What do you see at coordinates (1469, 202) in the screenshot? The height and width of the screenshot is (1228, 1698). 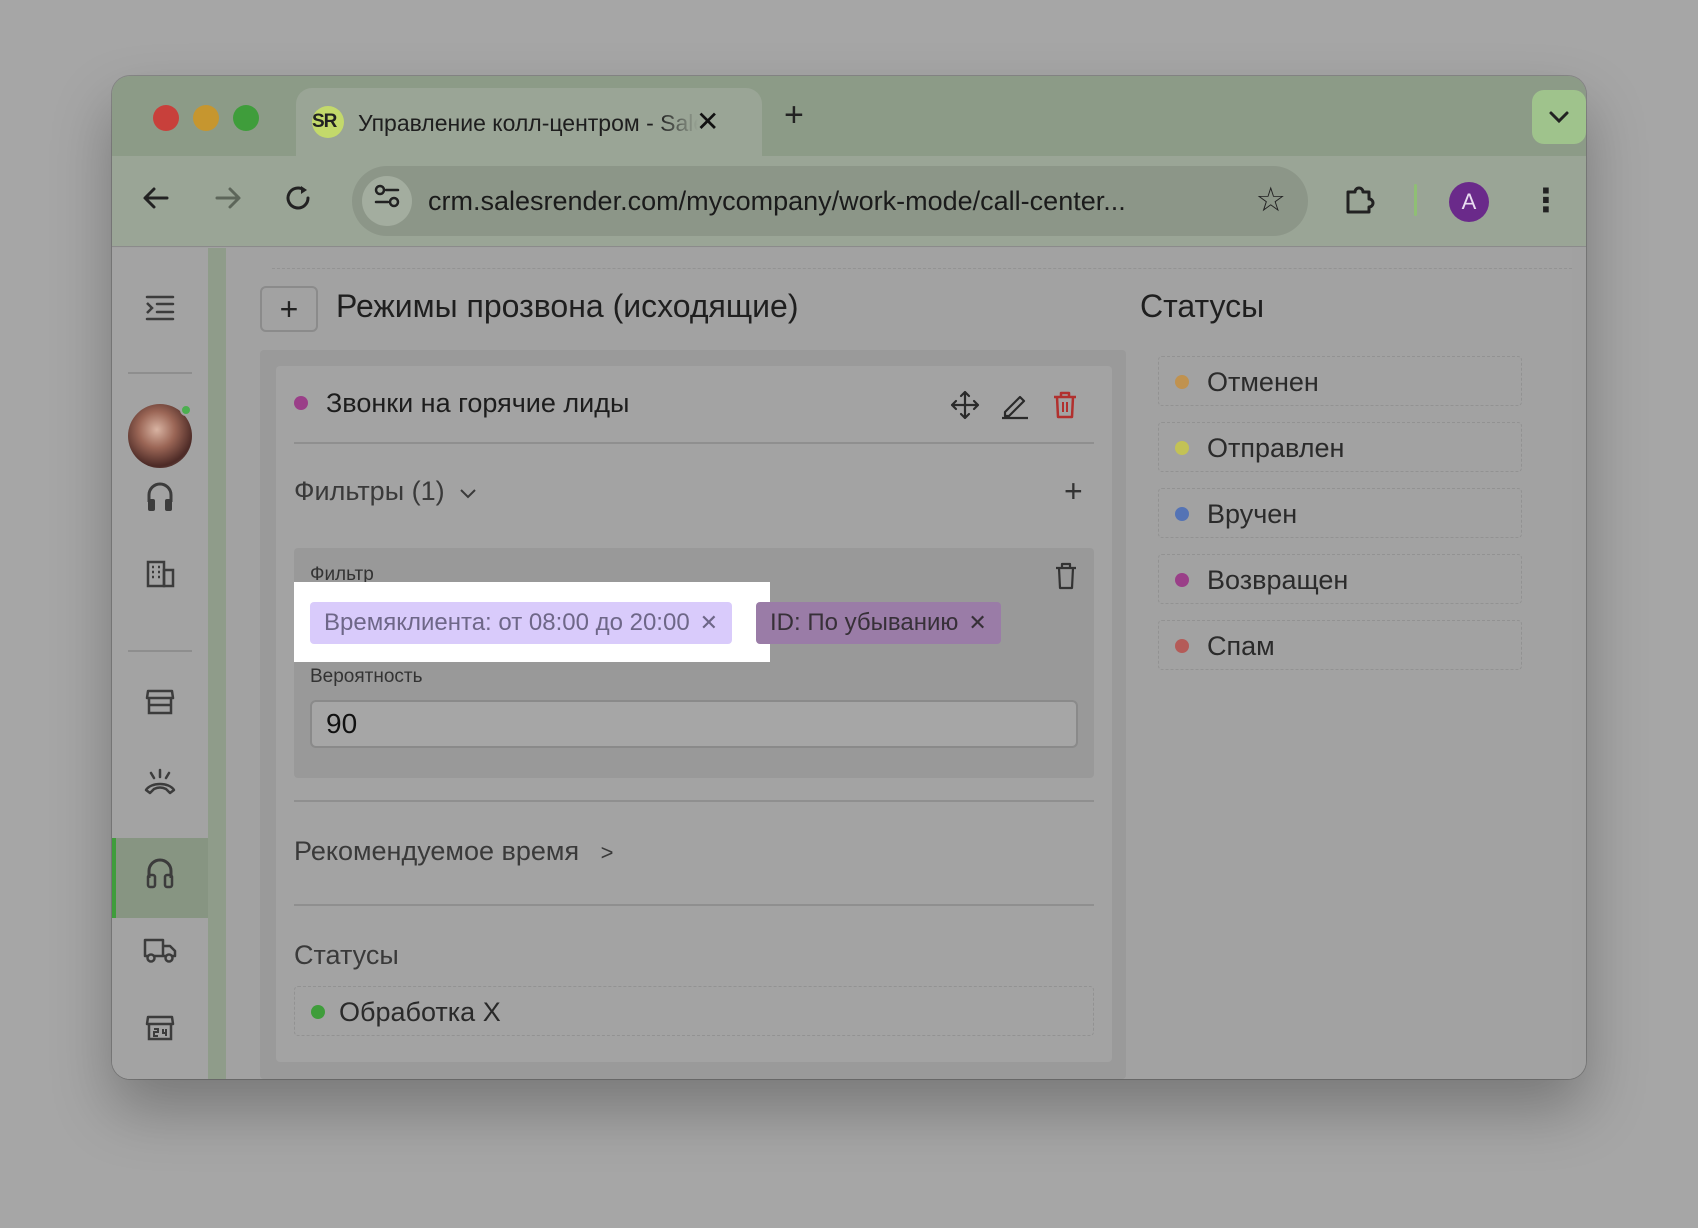 I see `profile-avatar: A` at bounding box center [1469, 202].